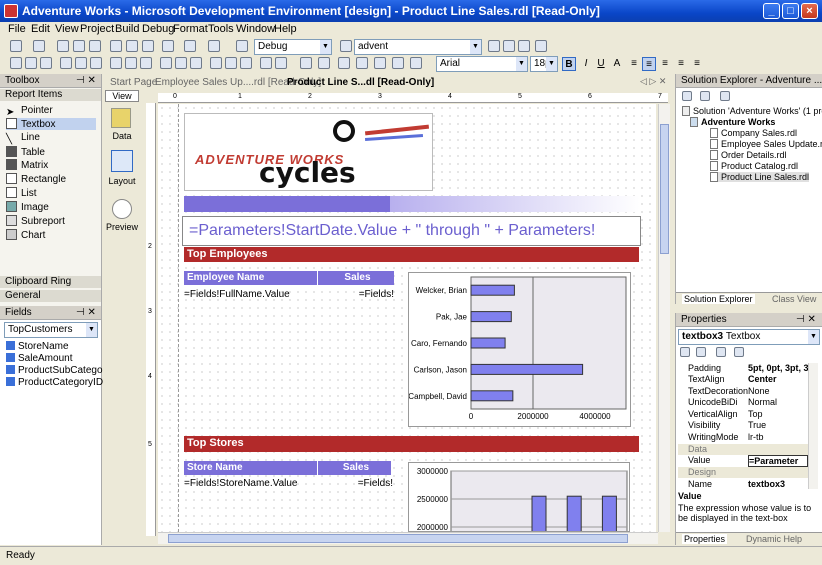 The image size is (822, 565). What do you see at coordinates (281, 63) in the screenshot?
I see `center-vertically-icon` at bounding box center [281, 63].